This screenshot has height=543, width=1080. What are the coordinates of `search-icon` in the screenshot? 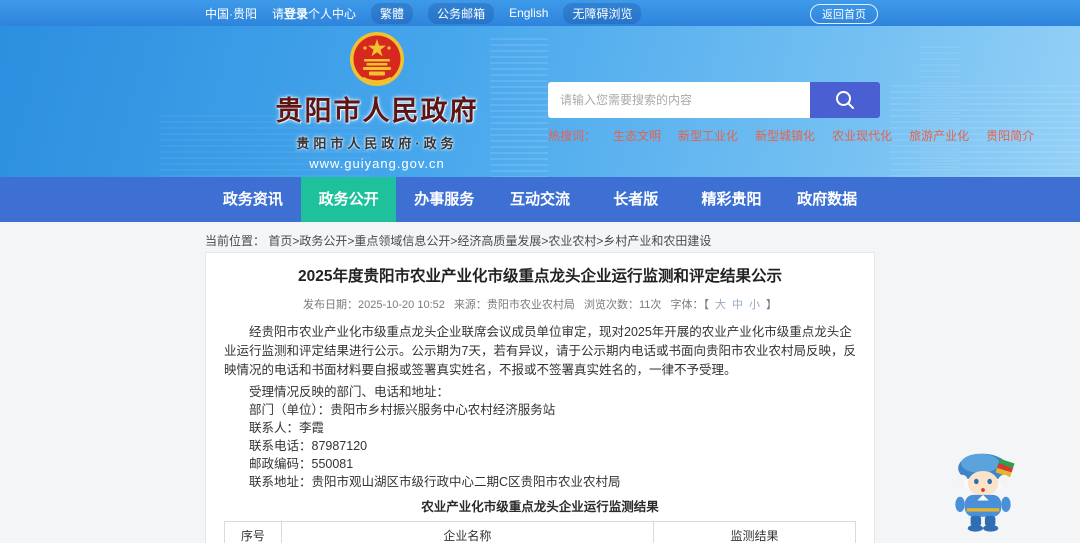 It's located at (845, 100).